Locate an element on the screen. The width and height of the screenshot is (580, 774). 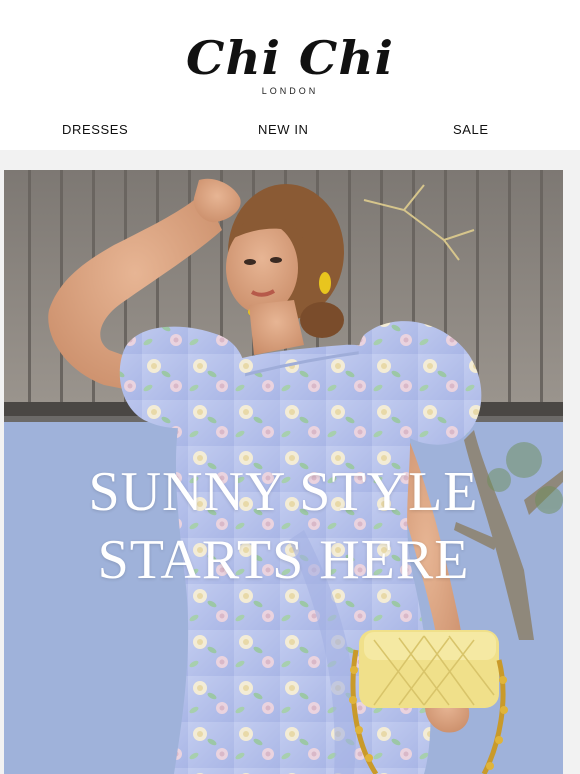
hero-headline-line1: SUNNY STYLE is located at coordinates (283, 492).